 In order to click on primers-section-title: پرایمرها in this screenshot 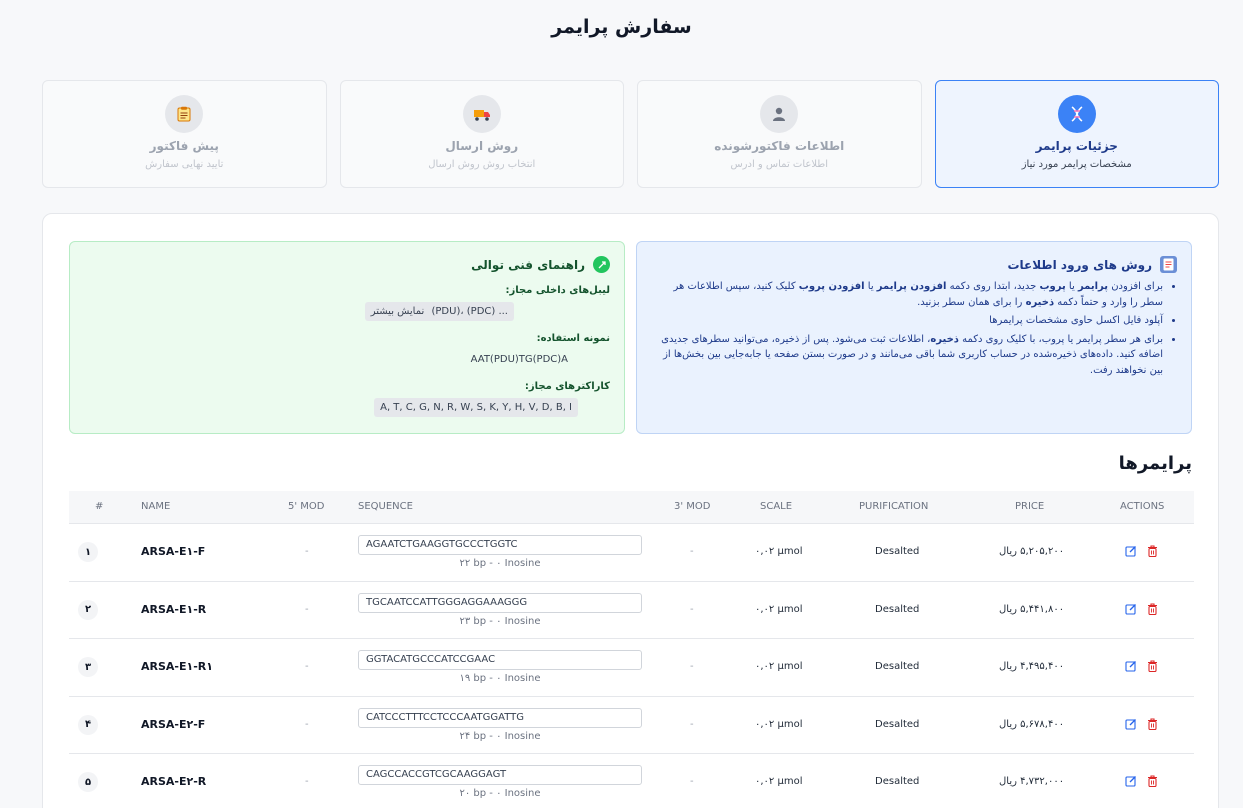, I will do `click(1155, 463)`.